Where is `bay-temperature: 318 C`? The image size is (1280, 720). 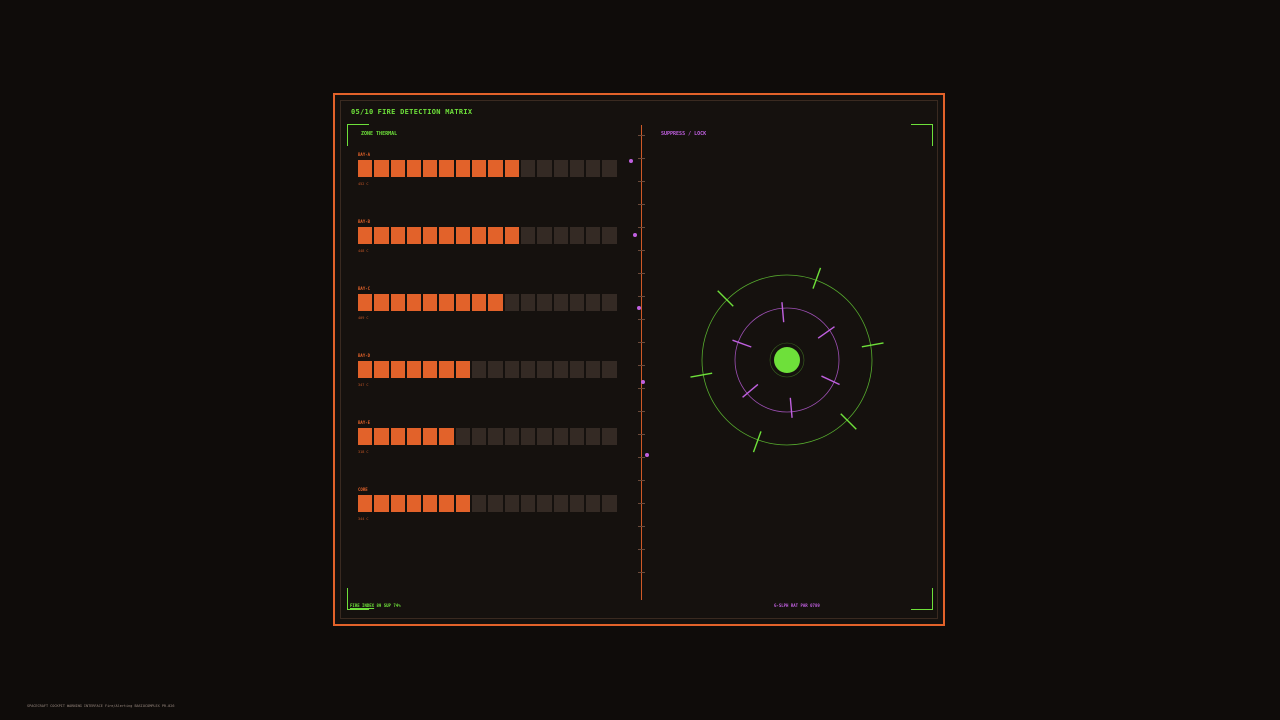
bay-temperature: 318 C is located at coordinates (363, 452).